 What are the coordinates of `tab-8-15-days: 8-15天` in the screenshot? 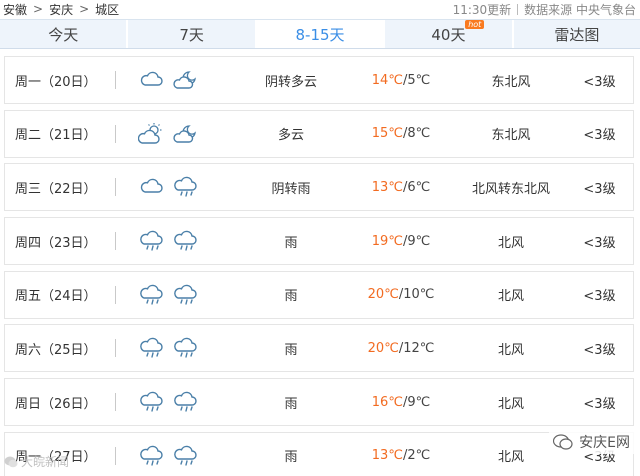 It's located at (319, 34).